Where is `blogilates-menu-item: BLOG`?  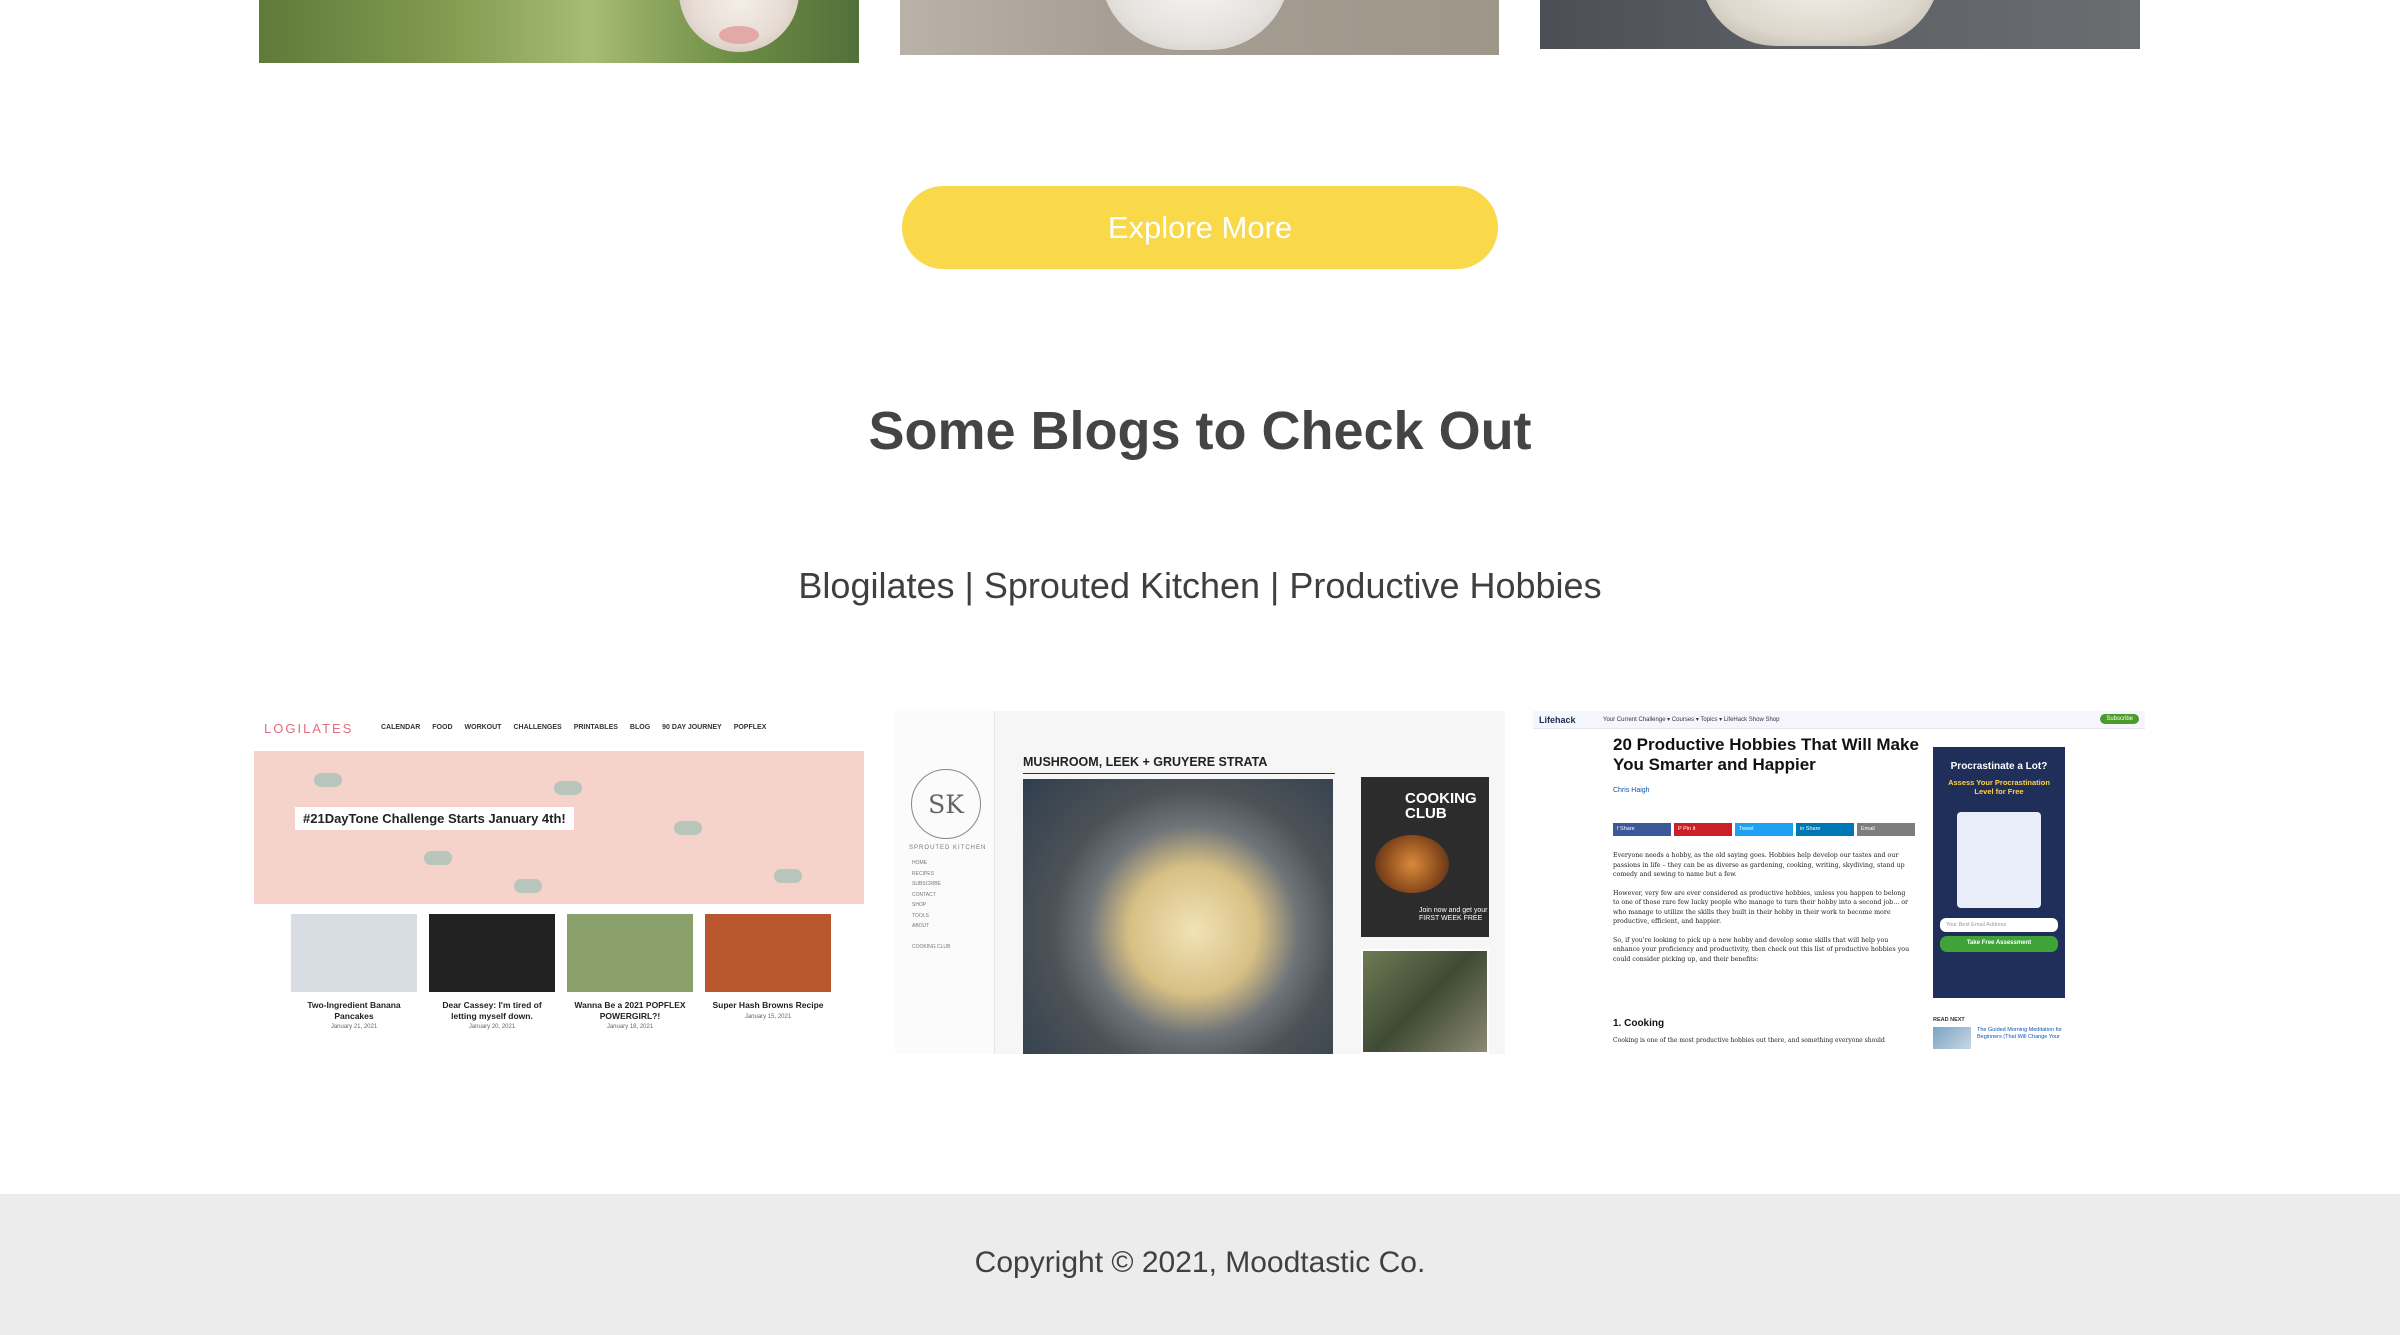 blogilates-menu-item: BLOG is located at coordinates (640, 727).